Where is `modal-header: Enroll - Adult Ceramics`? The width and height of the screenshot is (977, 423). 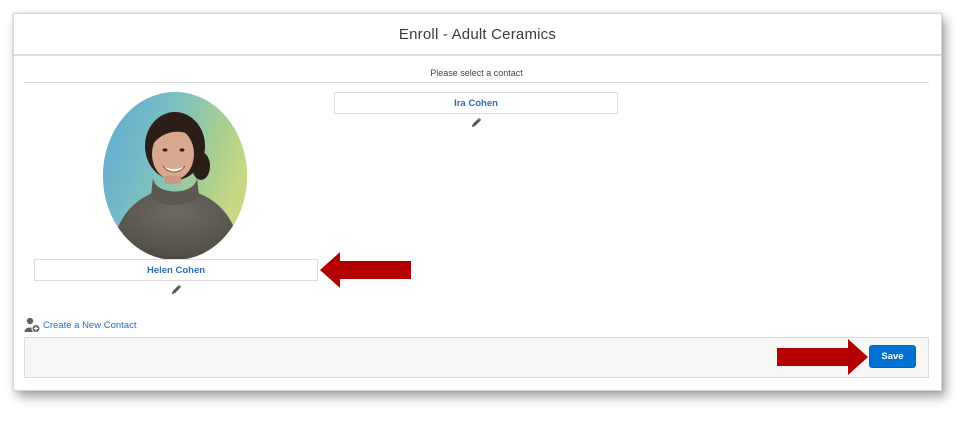 modal-header: Enroll - Adult Ceramics is located at coordinates (477, 35).